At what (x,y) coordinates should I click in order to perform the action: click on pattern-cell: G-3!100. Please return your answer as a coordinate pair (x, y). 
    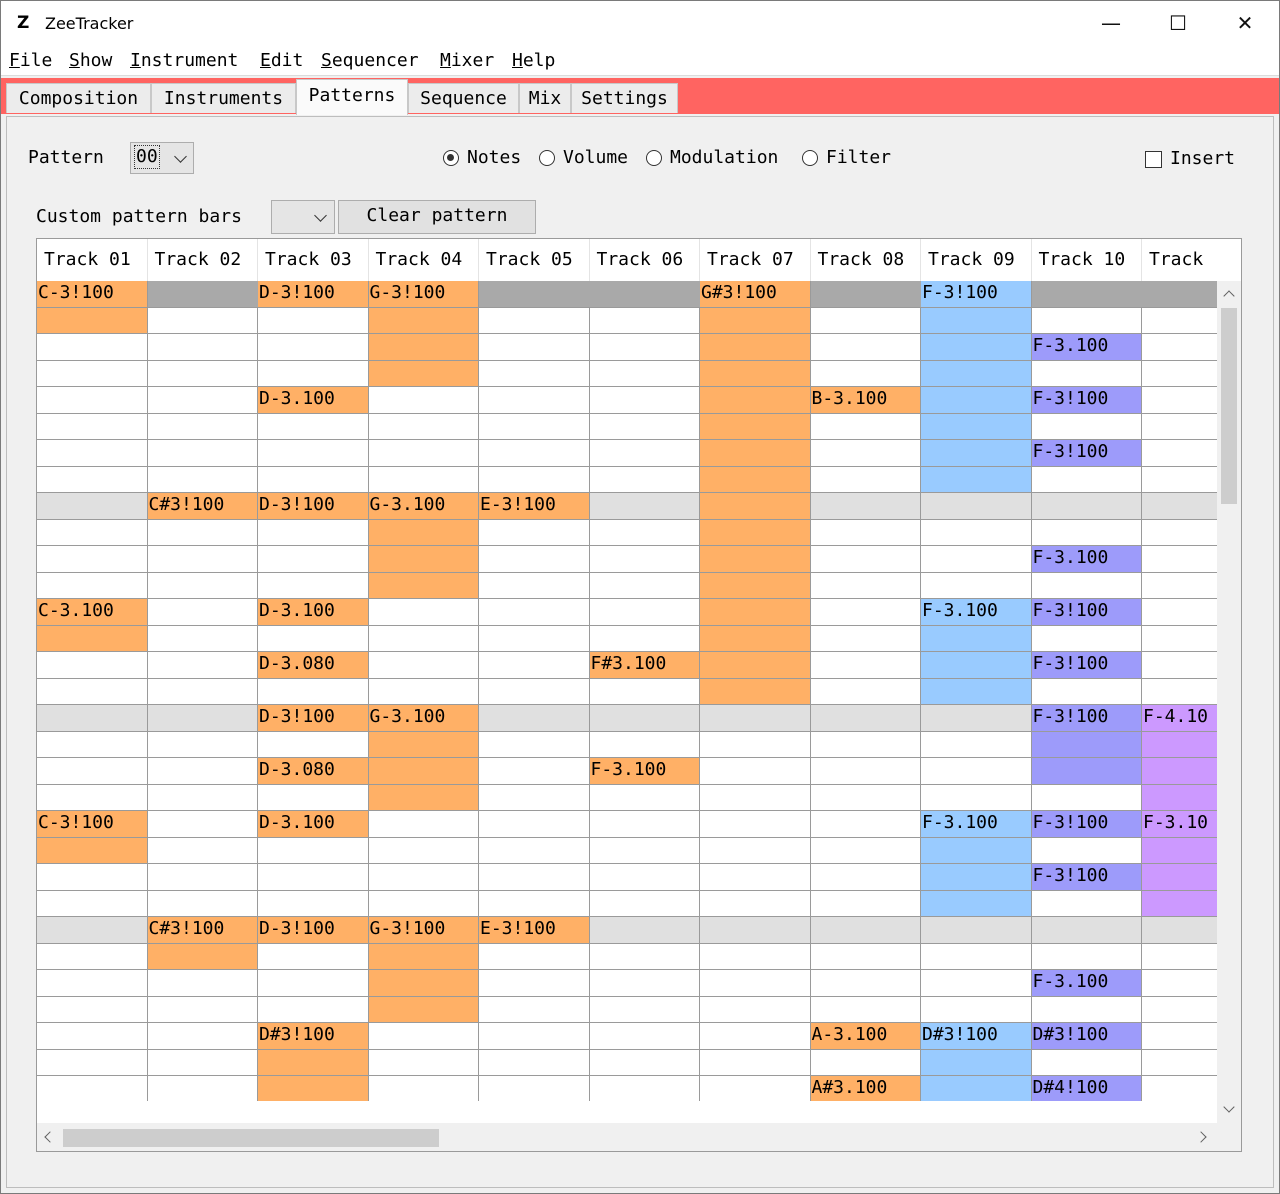
    Looking at the image, I should click on (423, 294).